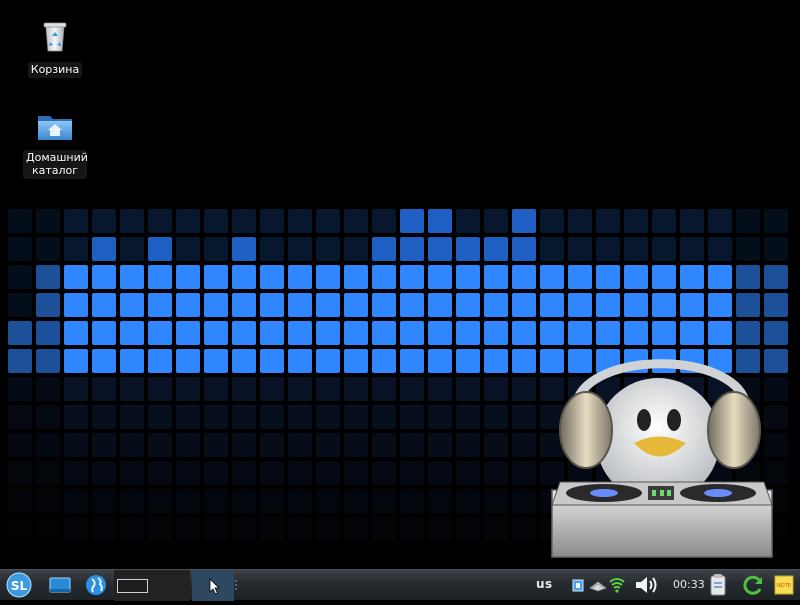  I want to click on ethernet-tray, so click(598, 585).